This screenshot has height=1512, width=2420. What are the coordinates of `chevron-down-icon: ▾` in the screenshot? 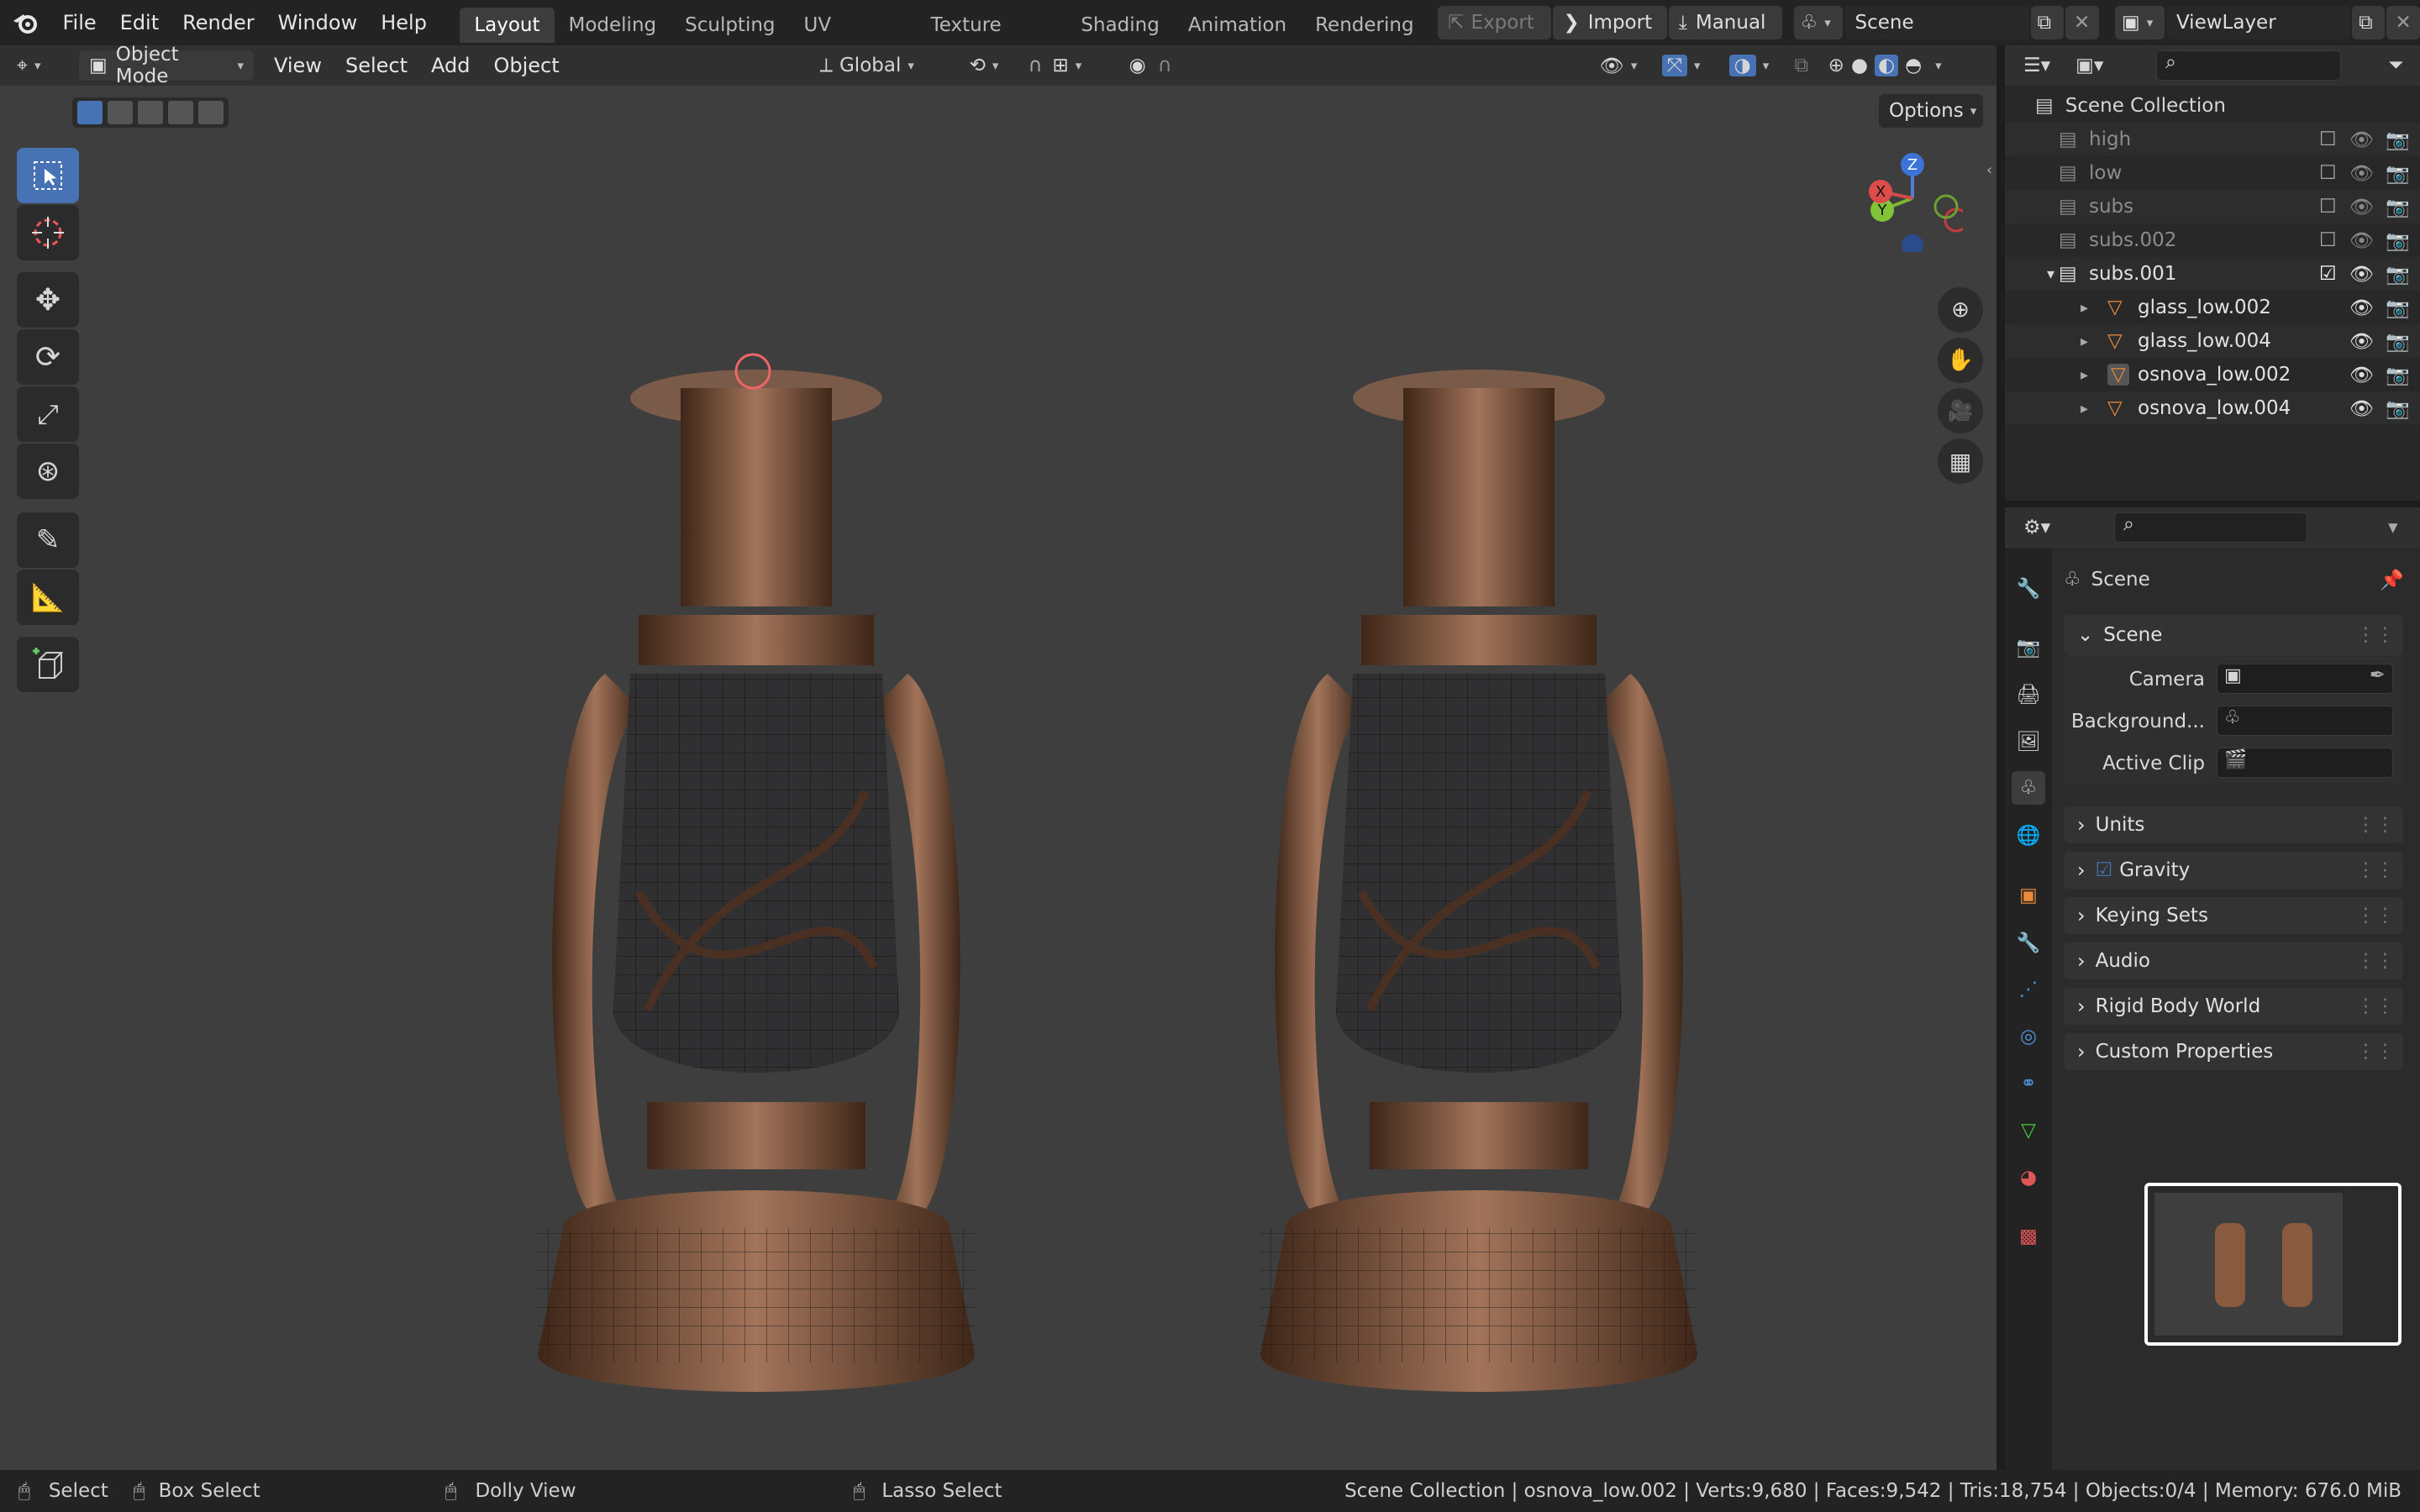 It's located at (2050, 274).